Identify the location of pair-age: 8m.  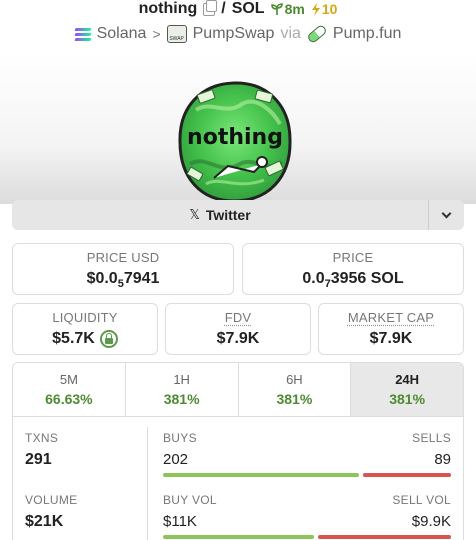
(288, 9).